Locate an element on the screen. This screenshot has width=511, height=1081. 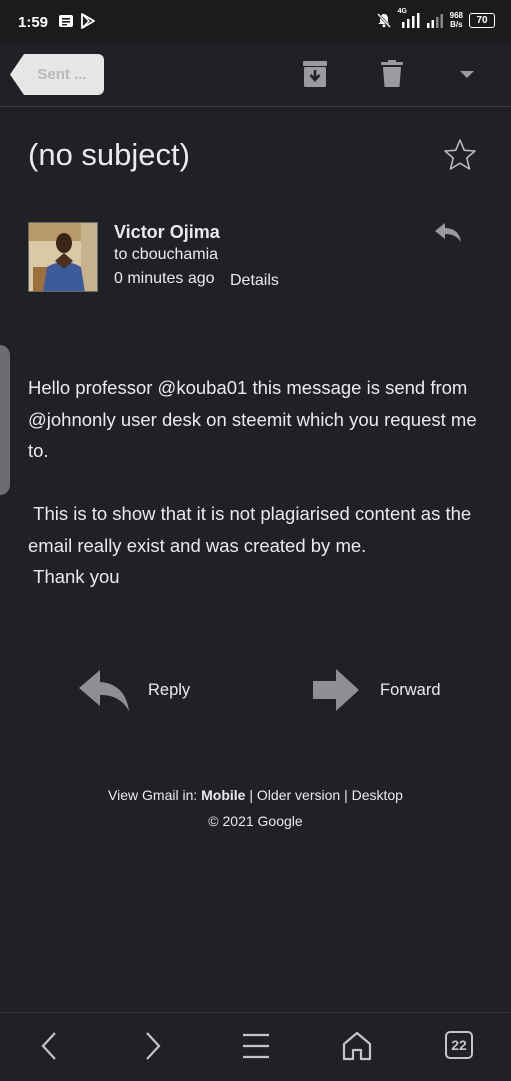
notification-message-icon is located at coordinates (66, 21).